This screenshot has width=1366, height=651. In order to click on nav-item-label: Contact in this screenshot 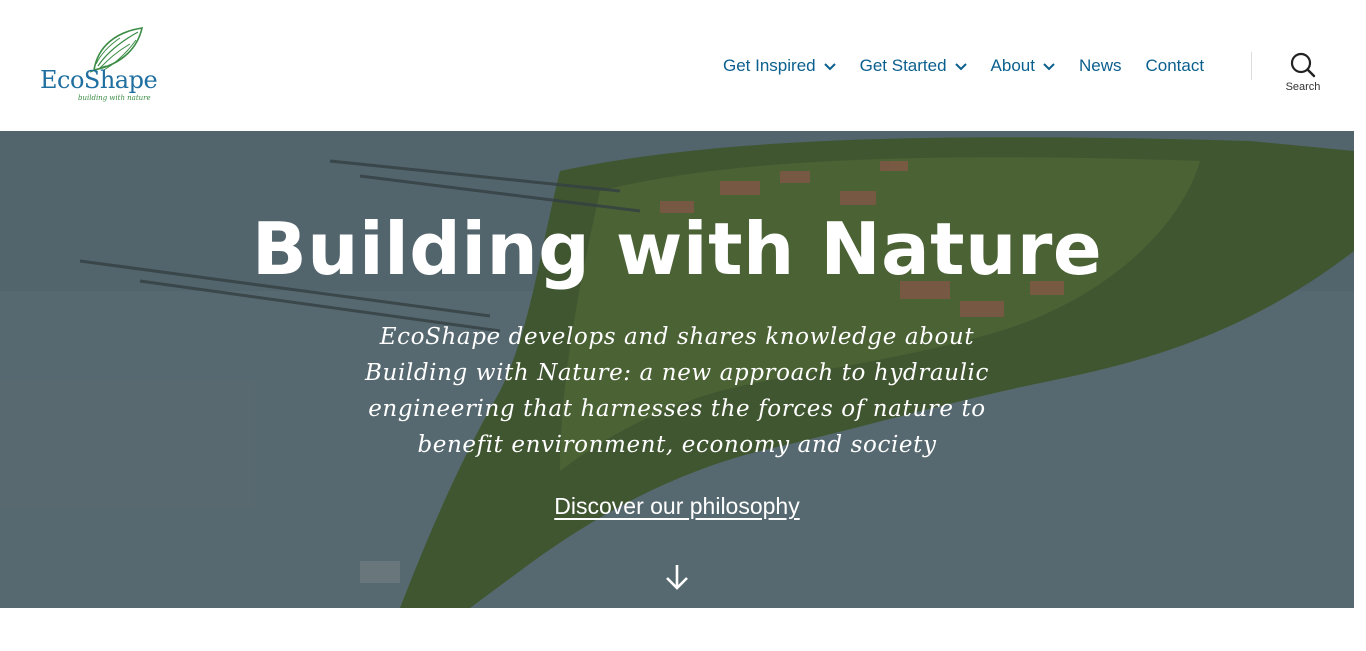, I will do `click(1175, 65)`.